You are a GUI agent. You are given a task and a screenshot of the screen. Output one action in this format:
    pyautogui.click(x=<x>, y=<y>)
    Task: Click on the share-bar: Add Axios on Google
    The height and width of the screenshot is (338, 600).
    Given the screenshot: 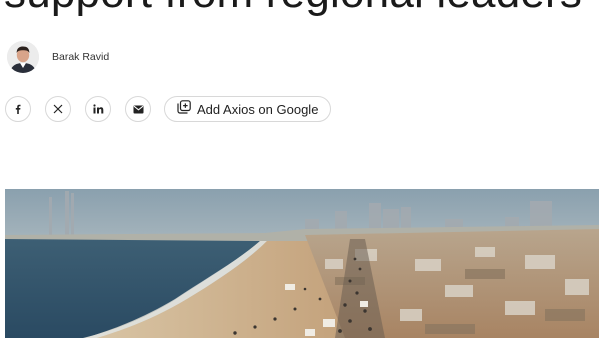 What is the action you would take?
    pyautogui.click(x=168, y=109)
    